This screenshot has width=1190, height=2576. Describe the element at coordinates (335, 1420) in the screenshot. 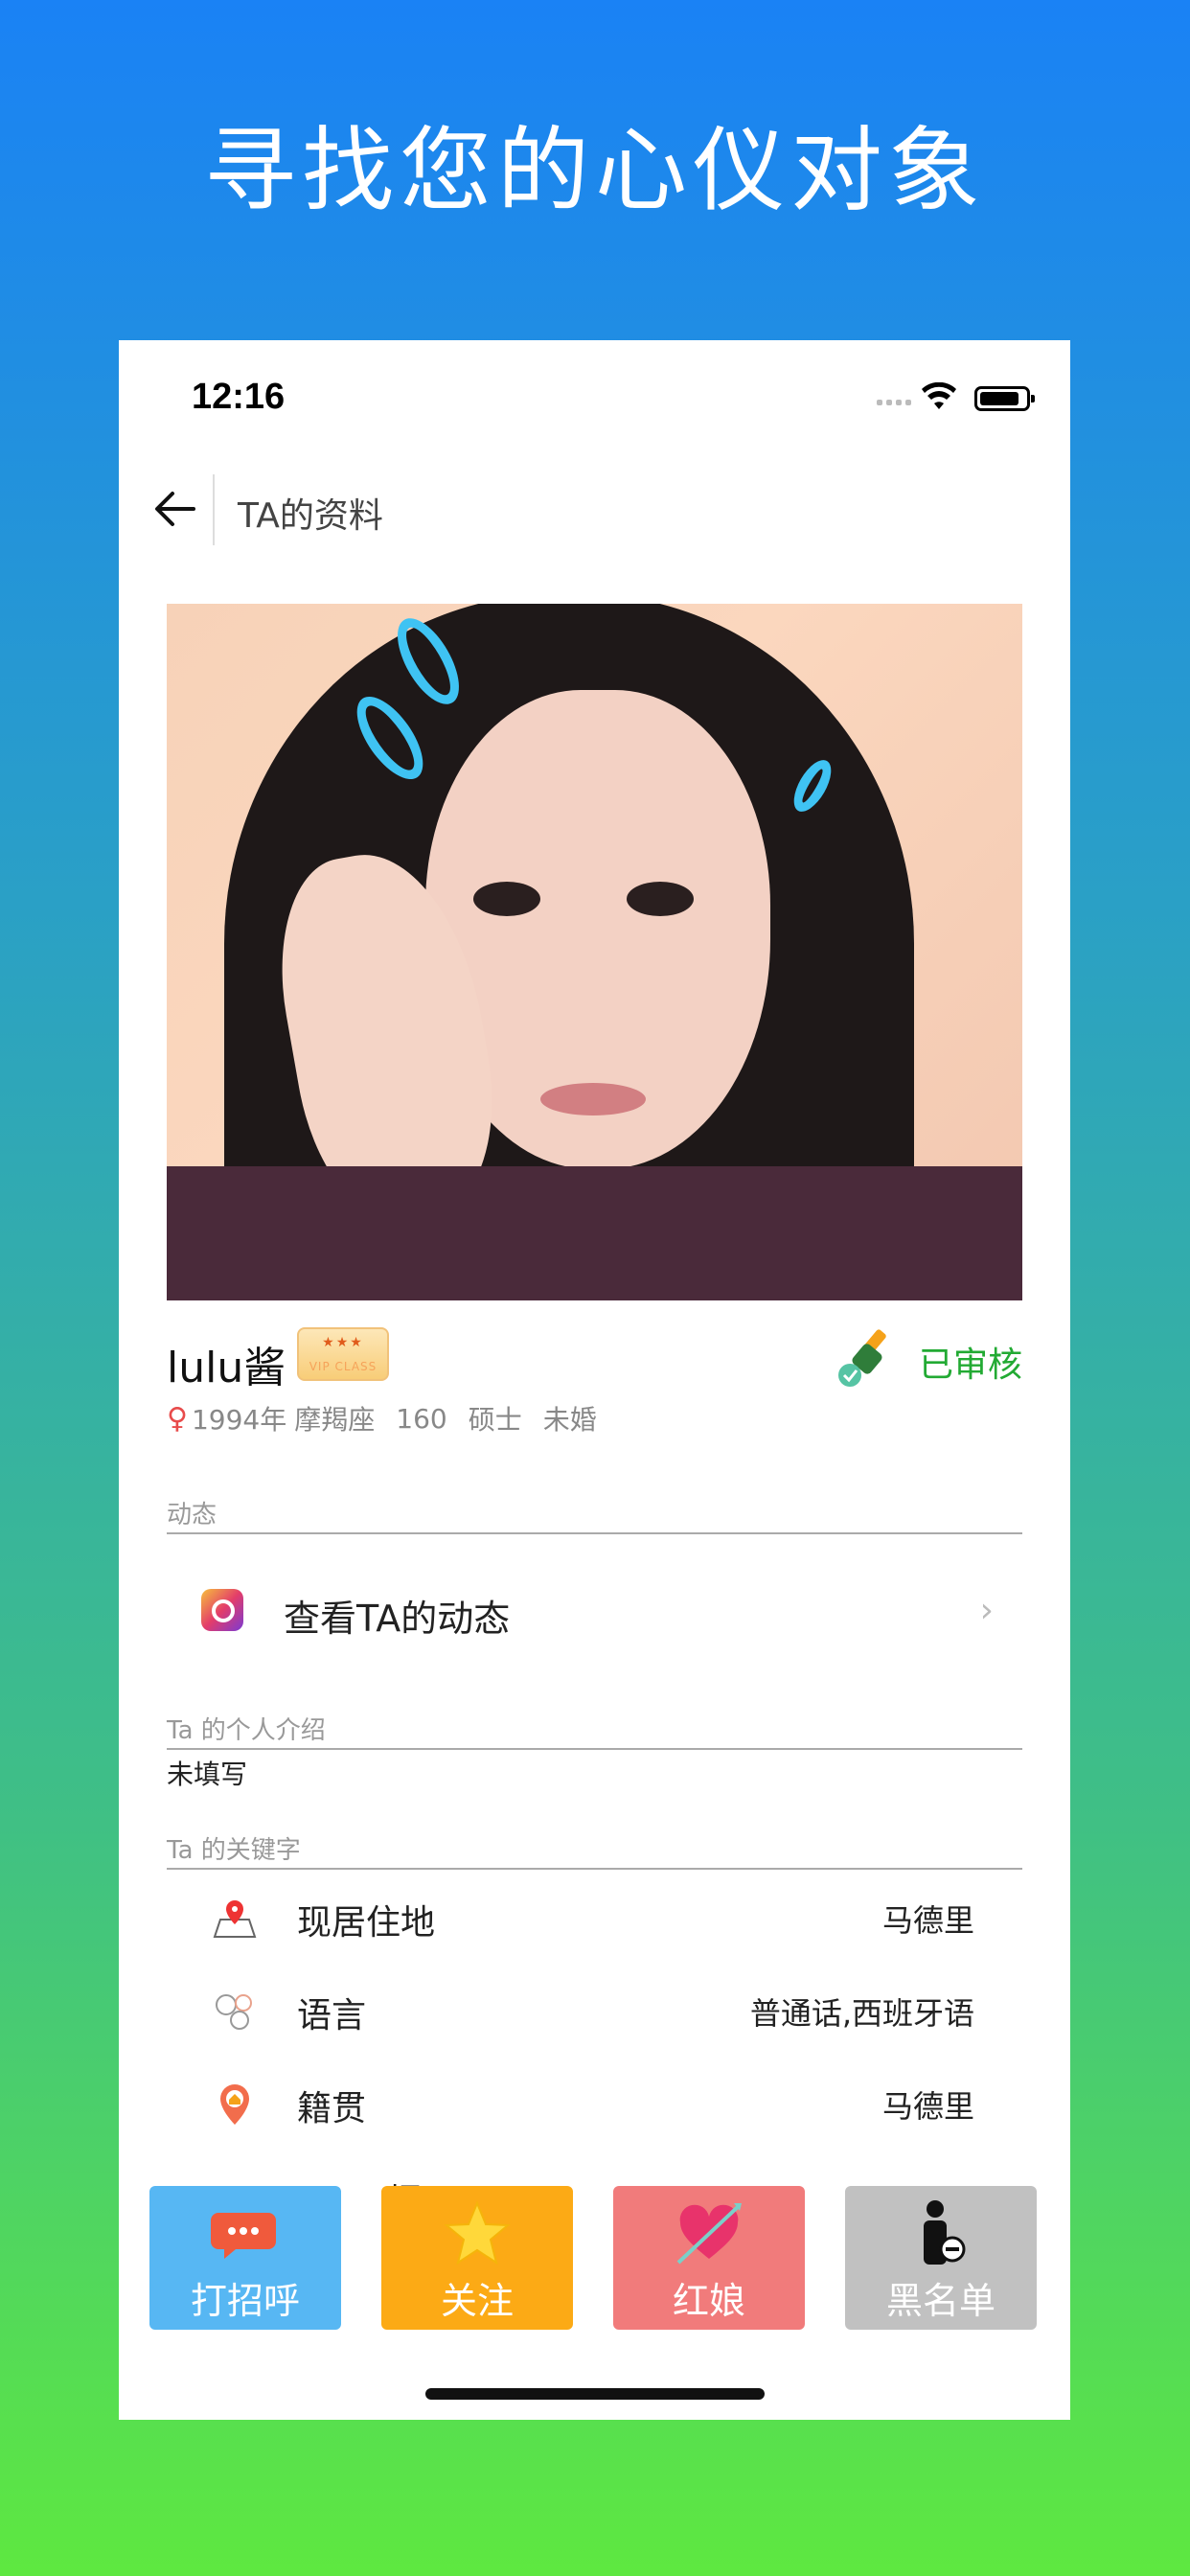

I see `zodiac: 摩羯座` at that location.